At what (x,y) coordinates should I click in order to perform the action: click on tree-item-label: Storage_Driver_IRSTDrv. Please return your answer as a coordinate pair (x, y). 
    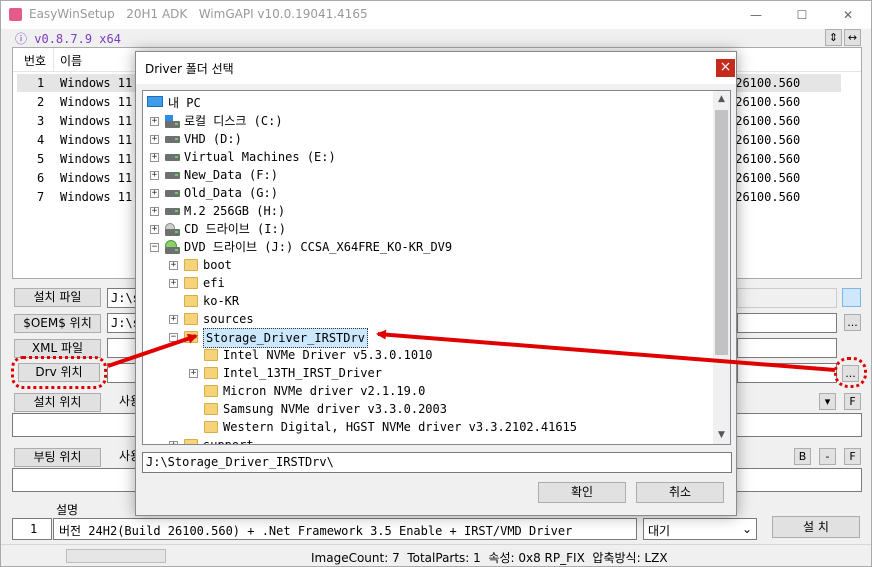
    Looking at the image, I should click on (285, 338).